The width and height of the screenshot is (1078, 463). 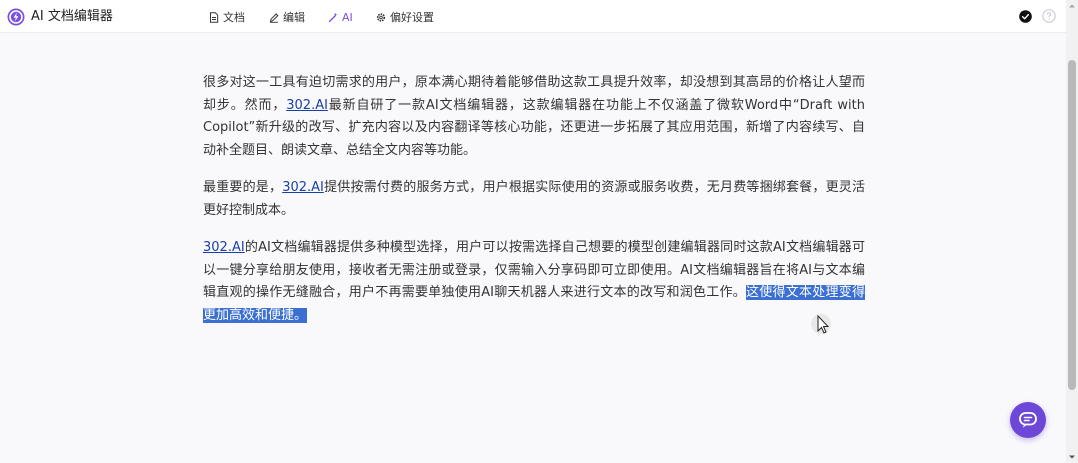 I want to click on scrollbar-thumb, so click(x=1072, y=225).